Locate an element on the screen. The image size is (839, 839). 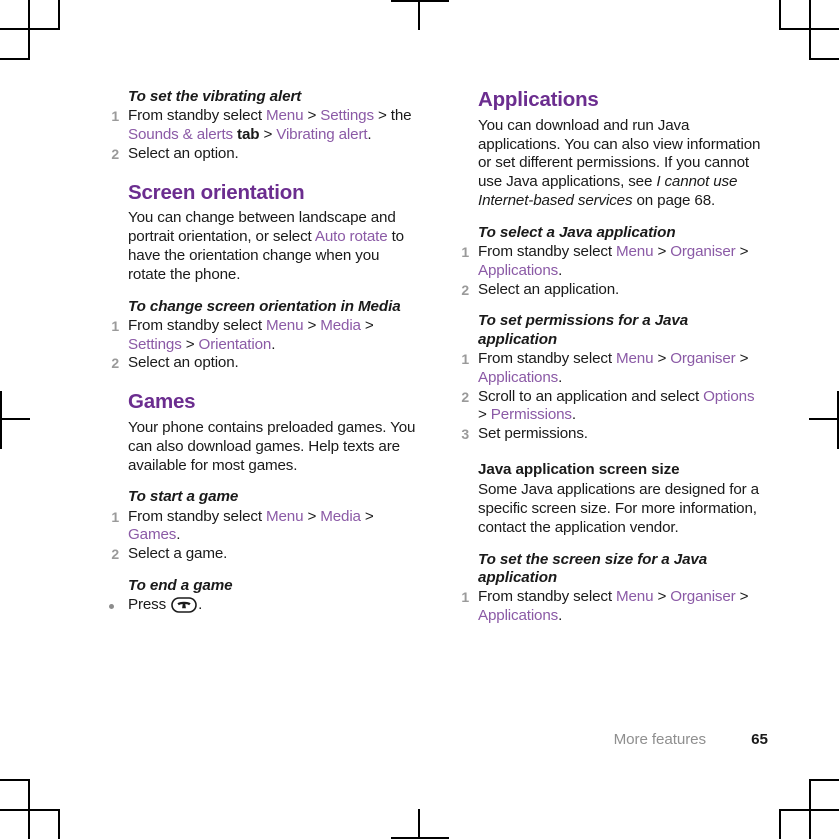
text-run: Select a game. is located at coordinates (178, 554).